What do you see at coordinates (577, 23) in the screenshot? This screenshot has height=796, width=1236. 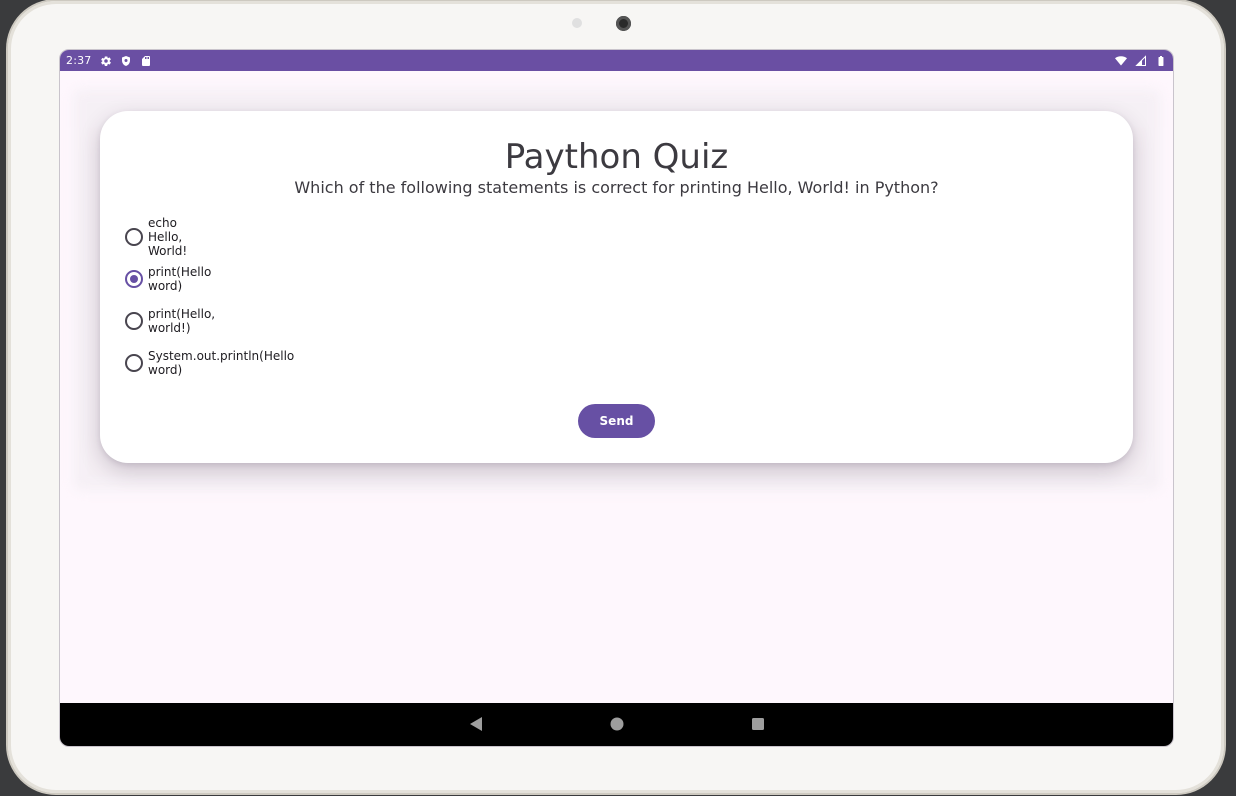 I see `light-sensor` at bounding box center [577, 23].